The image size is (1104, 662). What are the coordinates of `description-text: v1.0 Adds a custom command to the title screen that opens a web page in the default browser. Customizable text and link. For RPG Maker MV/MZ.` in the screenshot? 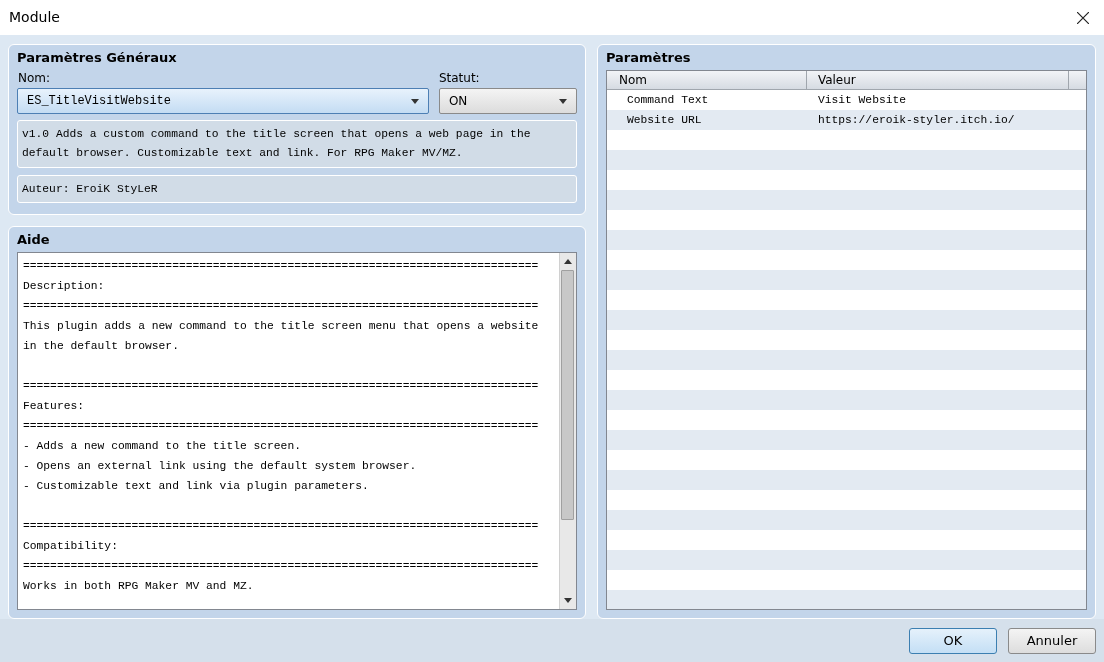 It's located at (297, 144).